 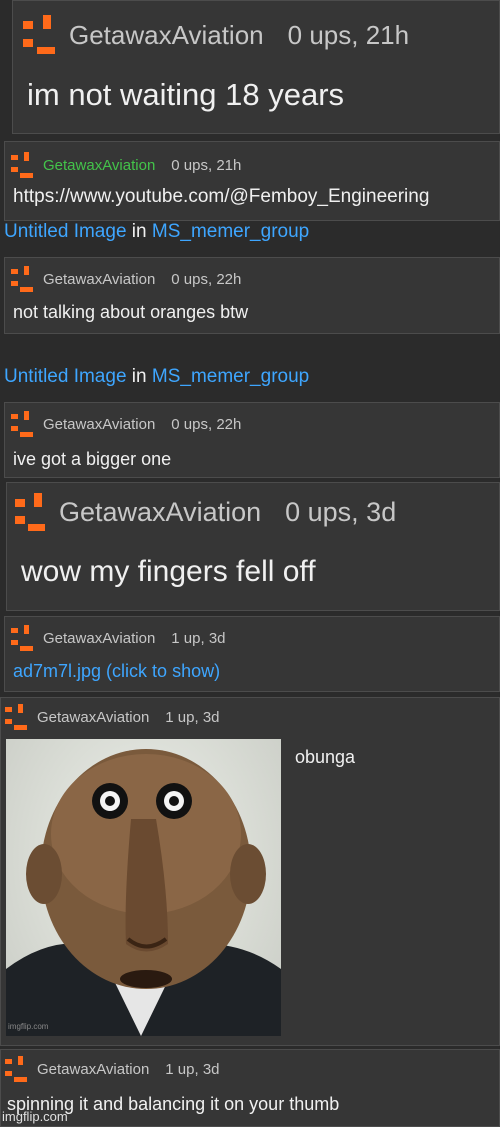 I want to click on face-illustration, so click(x=143, y=892).